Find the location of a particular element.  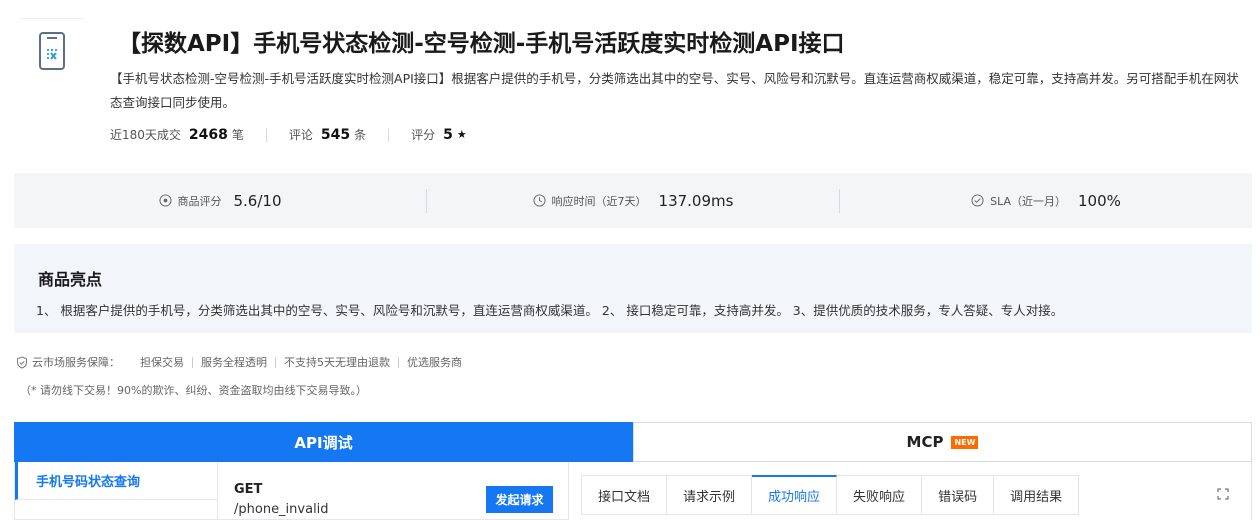

tab-mcp: MCP NEW is located at coordinates (942, 442).